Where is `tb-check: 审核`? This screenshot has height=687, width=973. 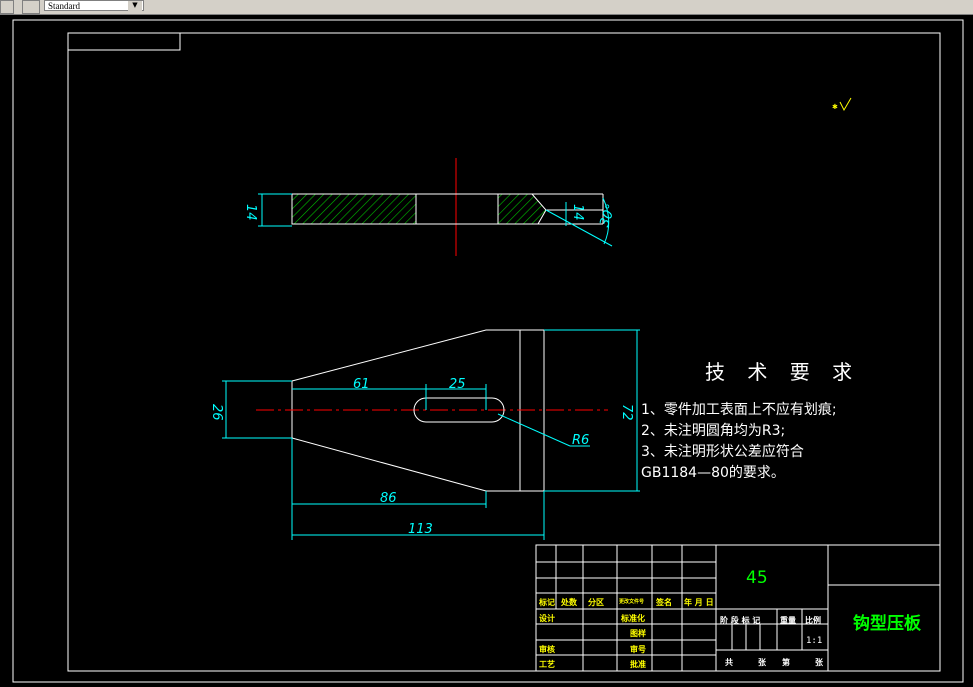 tb-check: 审核 is located at coordinates (547, 649).